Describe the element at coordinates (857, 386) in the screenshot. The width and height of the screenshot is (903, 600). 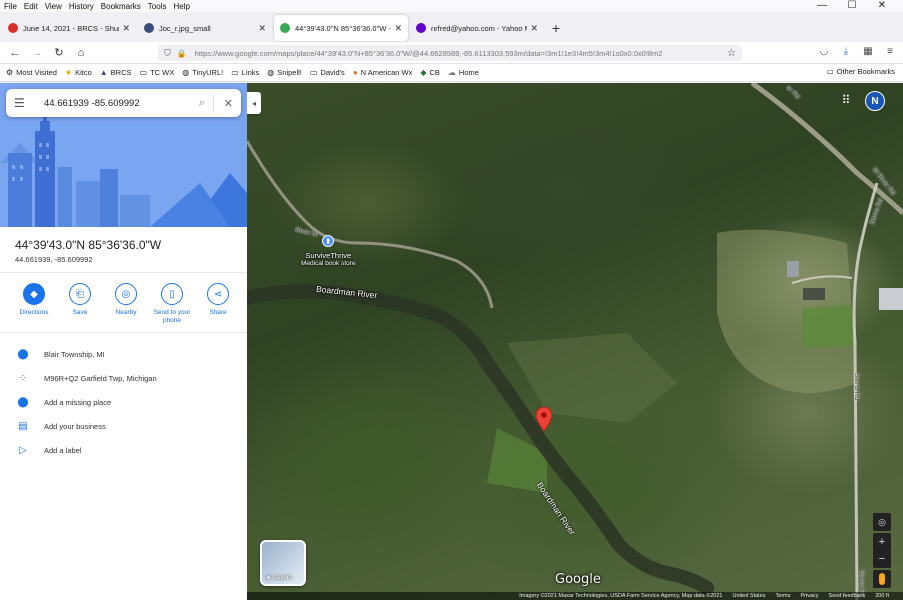
I see `road-label-sarns-rd: Sarns Rd` at that location.